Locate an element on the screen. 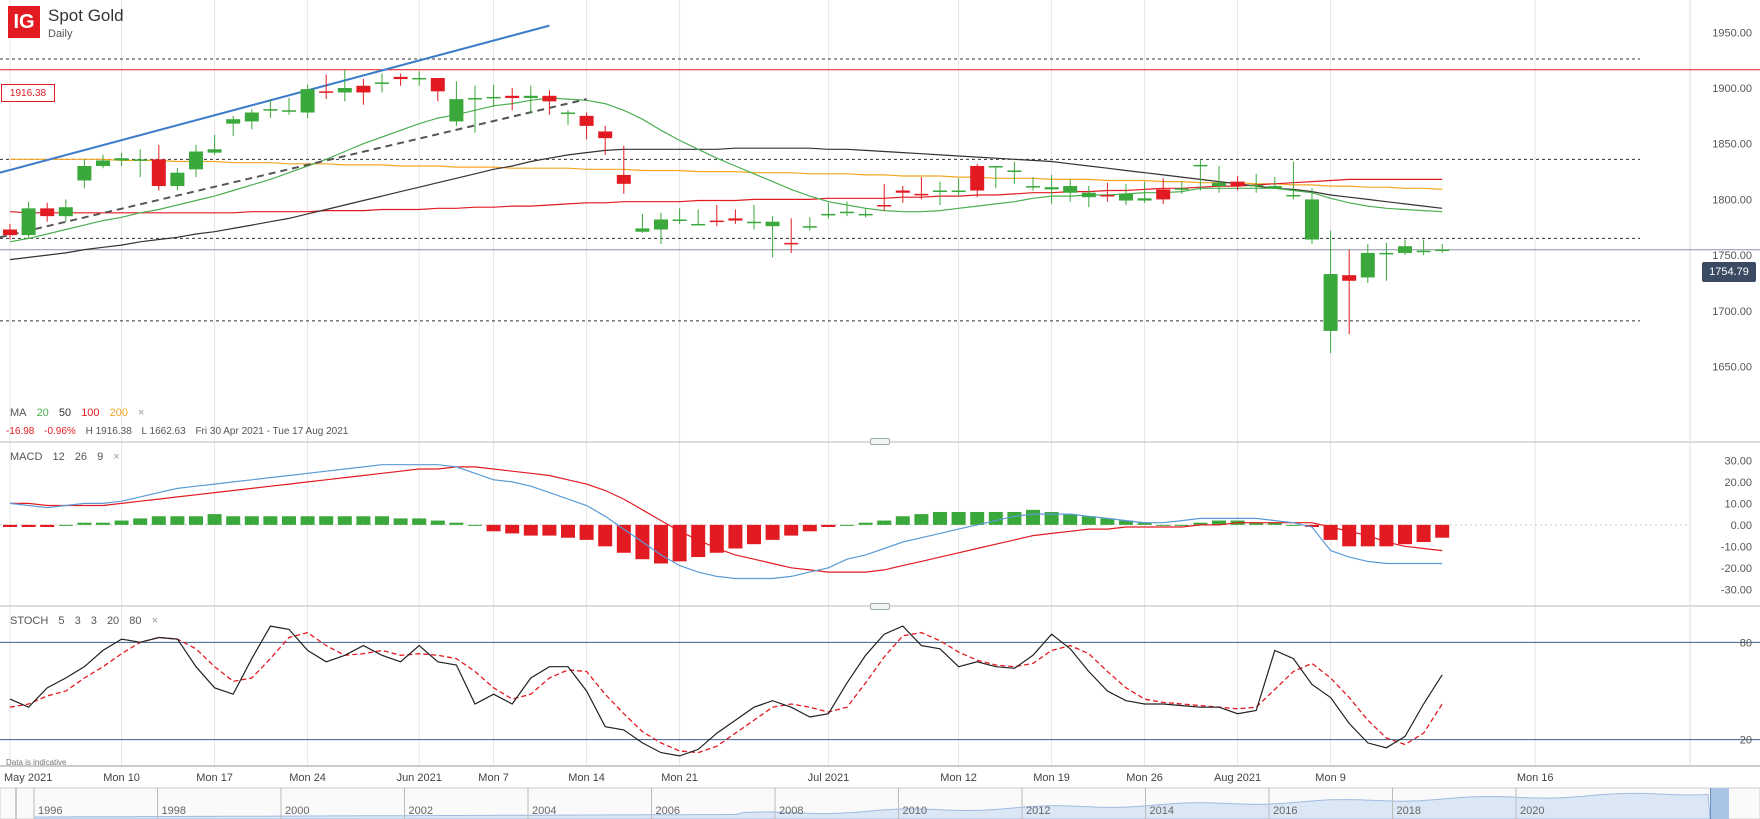 The width and height of the screenshot is (1760, 819). macd-remove-icon: × is located at coordinates (116, 457).